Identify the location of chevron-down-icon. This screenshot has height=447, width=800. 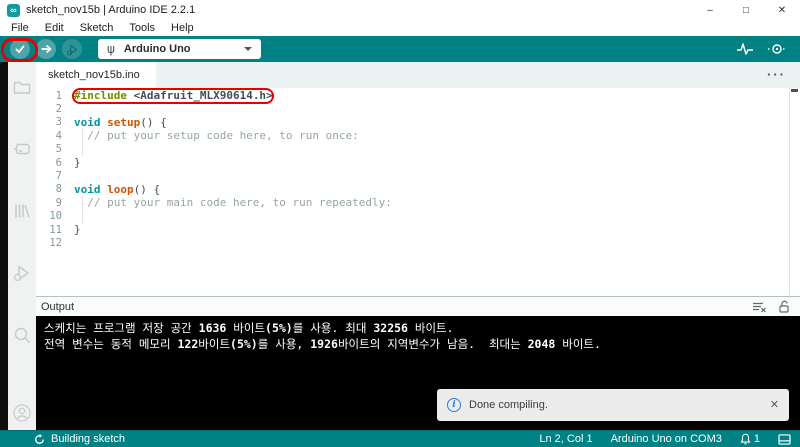
(248, 49).